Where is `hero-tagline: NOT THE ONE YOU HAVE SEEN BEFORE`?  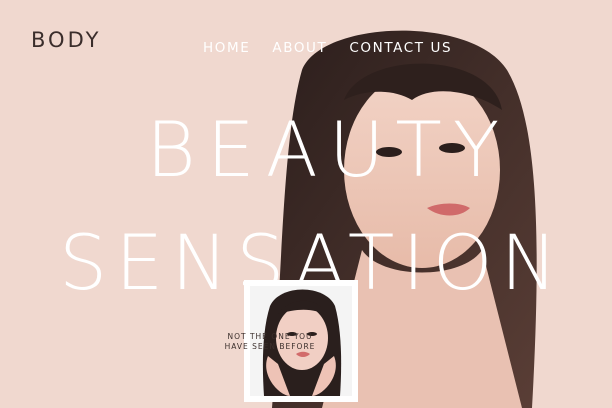
hero-tagline: NOT THE ONE YOU HAVE SEEN BEFORE is located at coordinates (270, 341).